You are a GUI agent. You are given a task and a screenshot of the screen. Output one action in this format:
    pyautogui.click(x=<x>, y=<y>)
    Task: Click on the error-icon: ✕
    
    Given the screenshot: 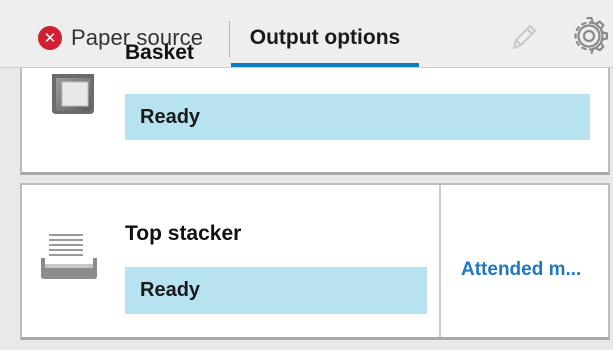 What is the action you would take?
    pyautogui.click(x=50, y=38)
    